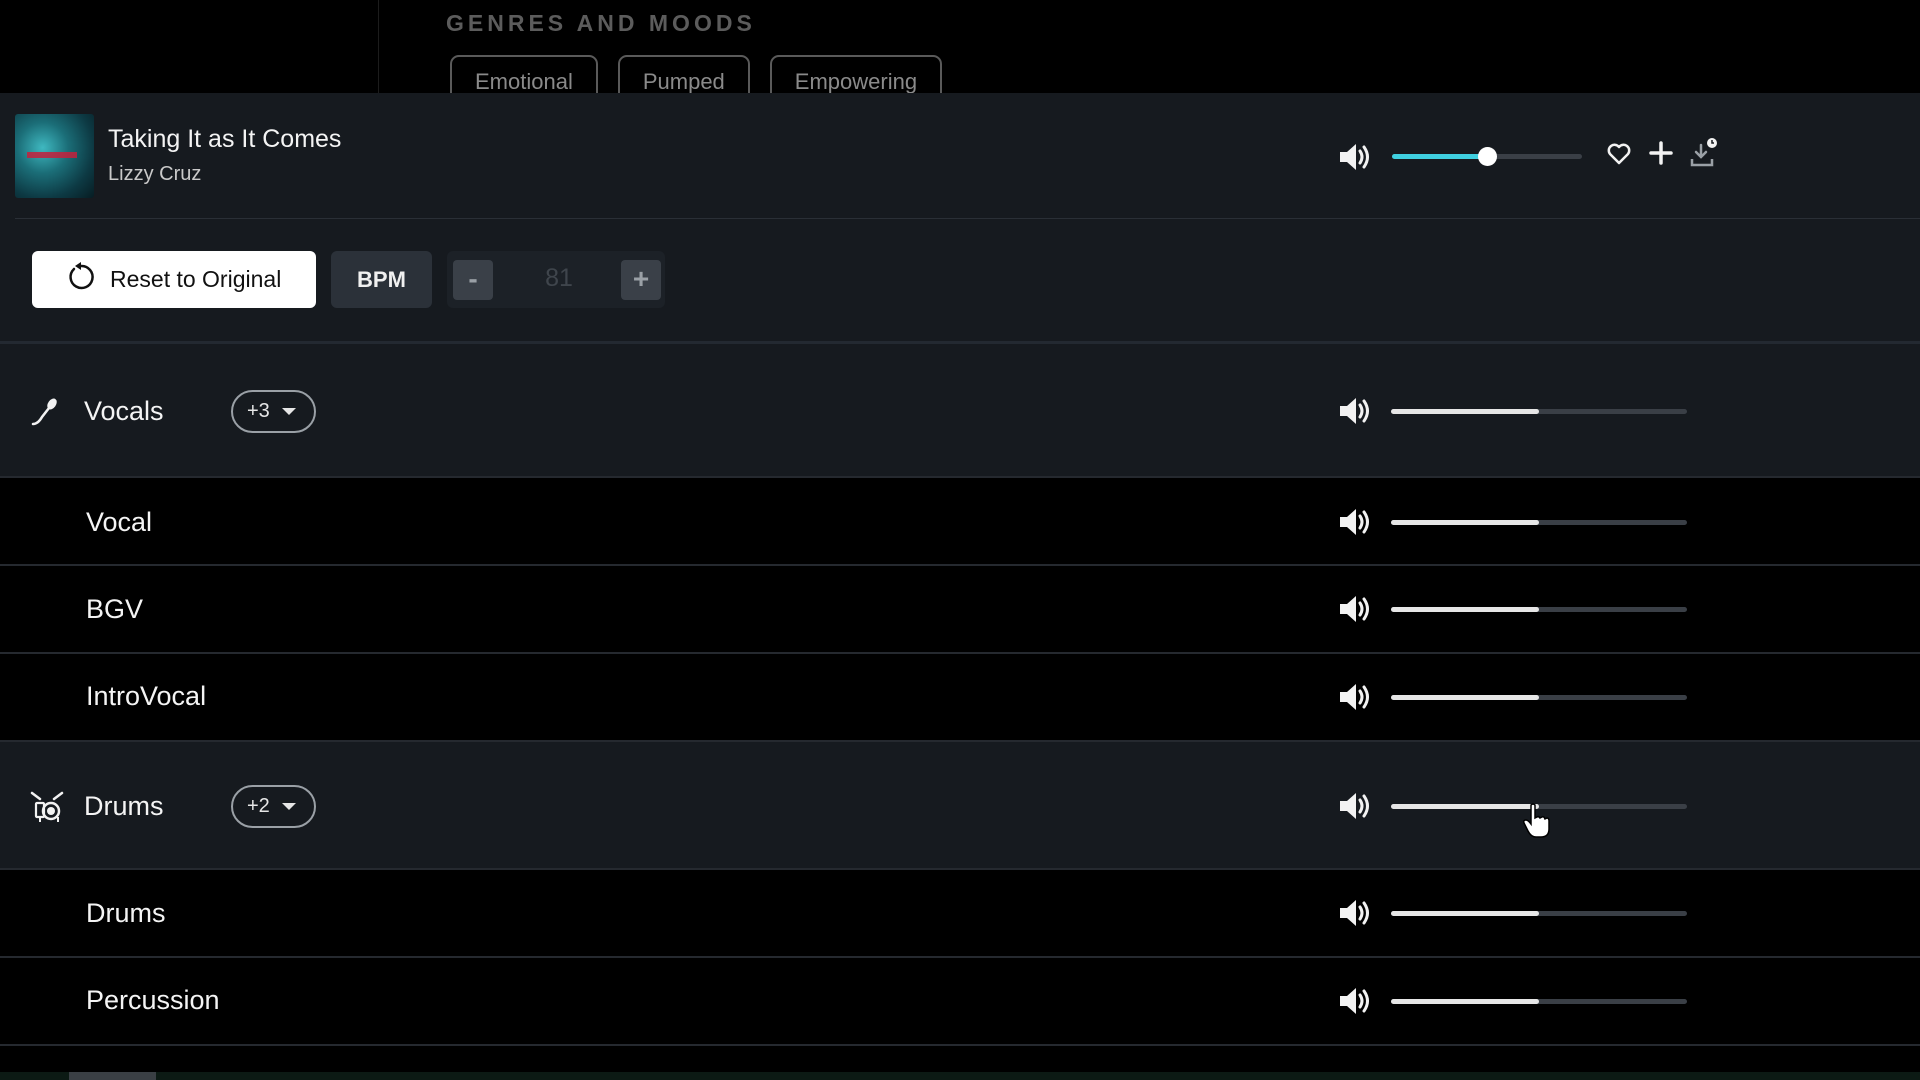 Image resolution: width=1920 pixels, height=1080 pixels. Describe the element at coordinates (224, 139) in the screenshot. I see `track-title: Taking It as It Comes` at that location.